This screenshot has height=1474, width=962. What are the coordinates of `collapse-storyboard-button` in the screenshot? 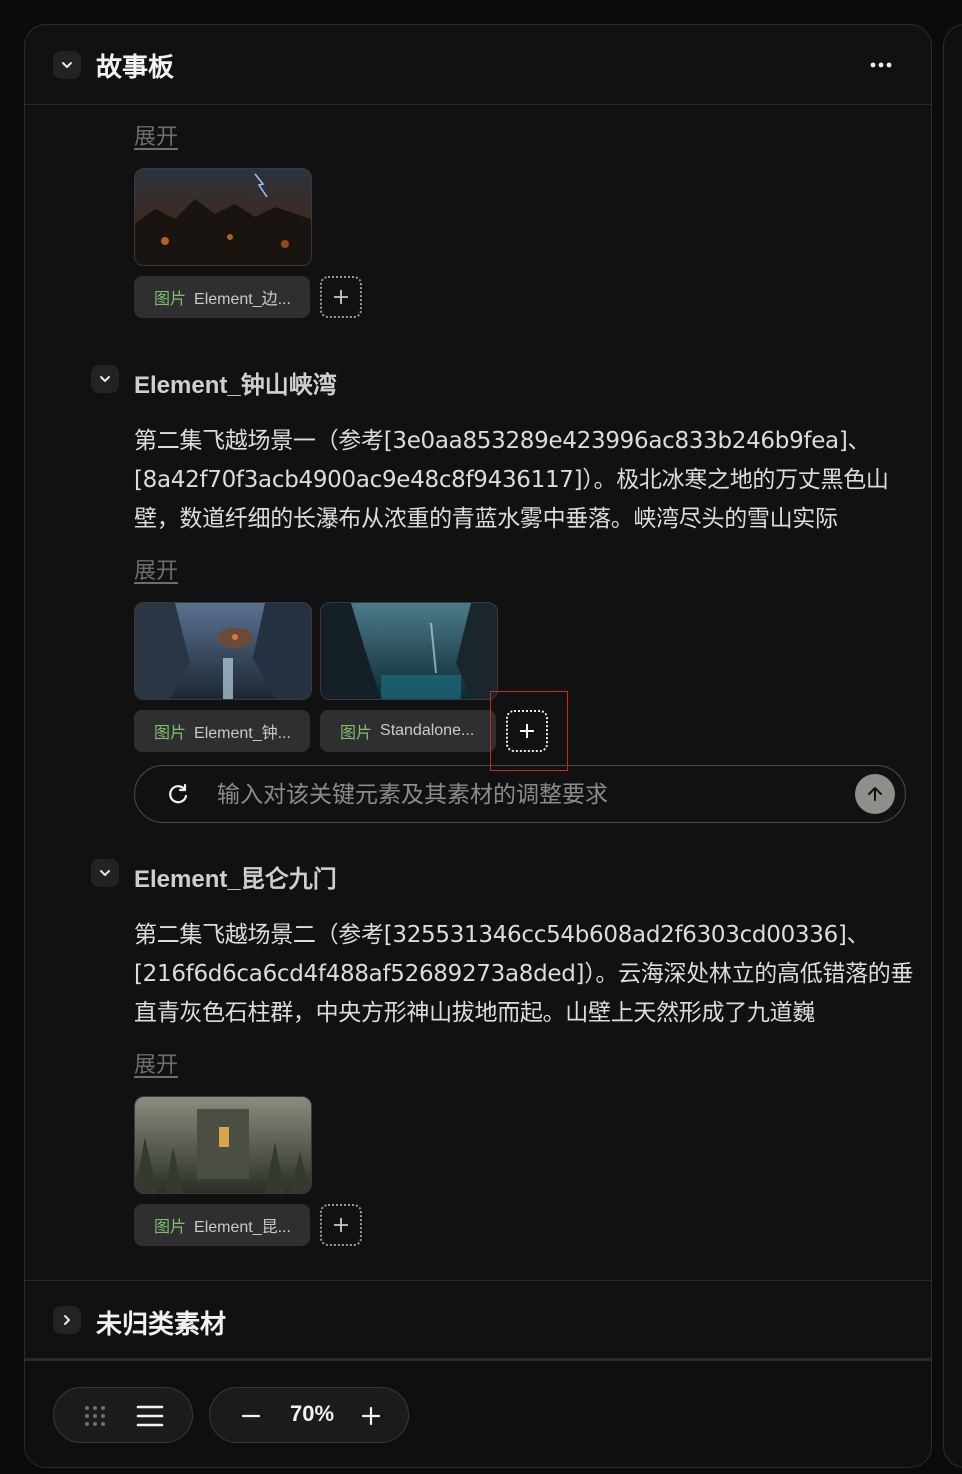 It's located at (67, 65).